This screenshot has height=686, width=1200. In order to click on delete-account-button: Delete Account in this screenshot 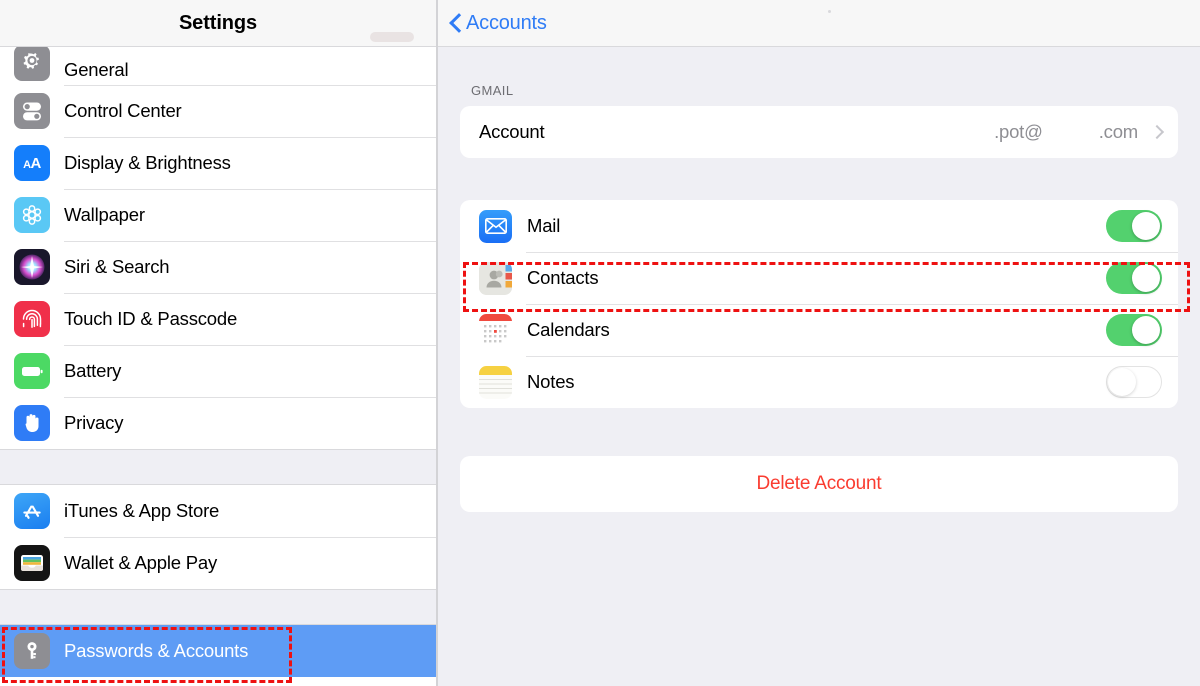, I will do `click(819, 484)`.